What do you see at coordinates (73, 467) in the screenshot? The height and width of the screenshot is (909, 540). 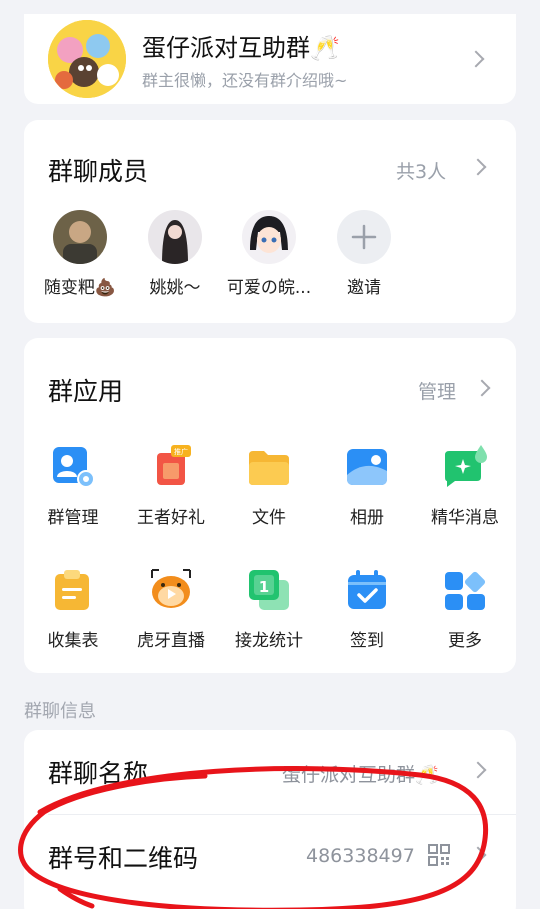 I see `group-manage-icon` at bounding box center [73, 467].